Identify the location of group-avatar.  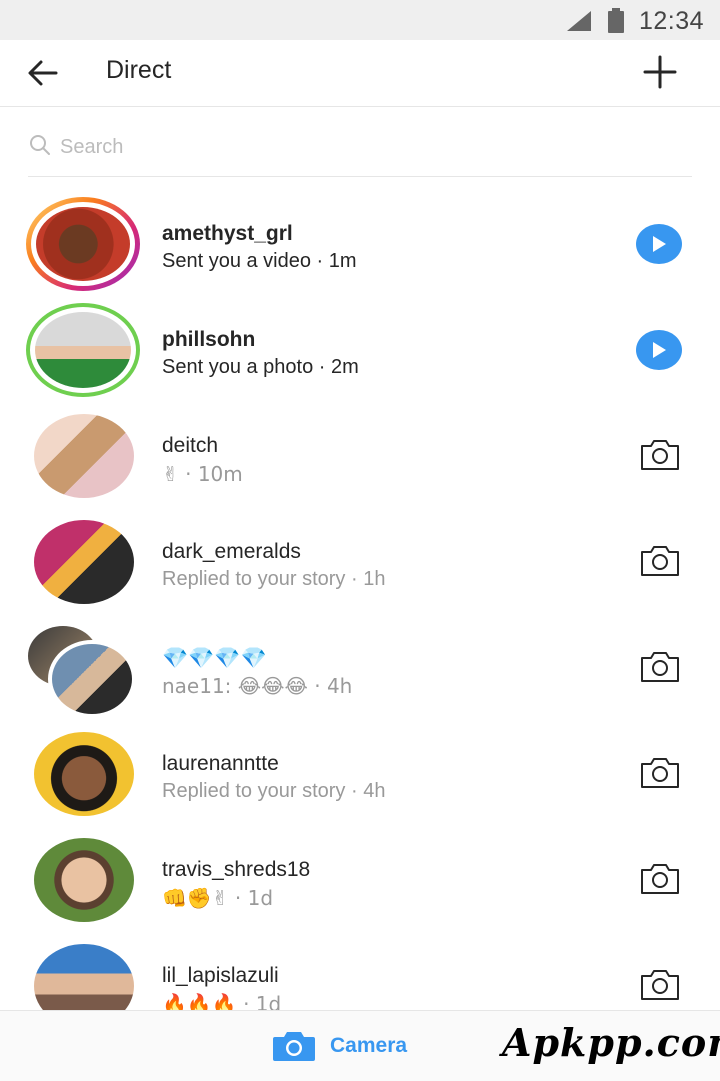
(82, 672).